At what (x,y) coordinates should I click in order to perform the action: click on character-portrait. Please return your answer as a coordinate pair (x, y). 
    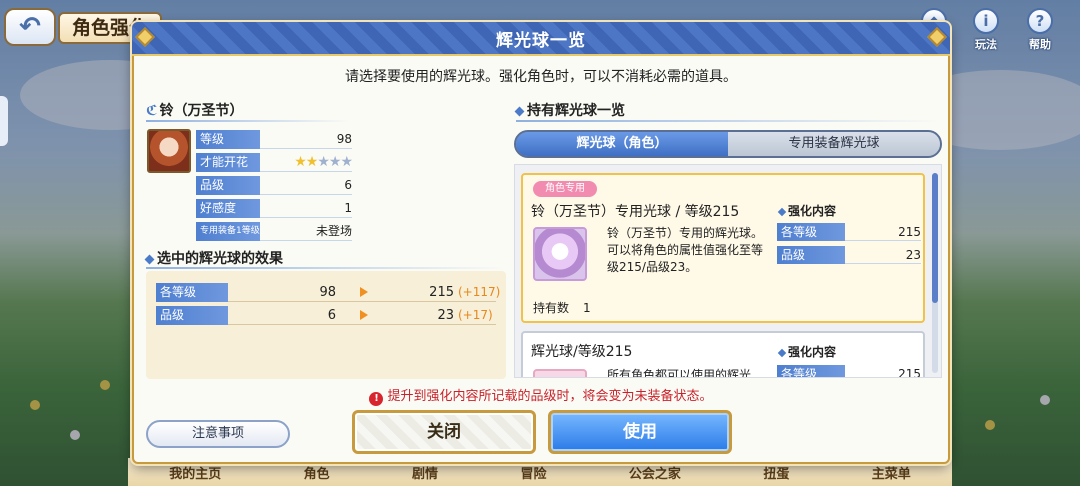
    Looking at the image, I should click on (169, 151).